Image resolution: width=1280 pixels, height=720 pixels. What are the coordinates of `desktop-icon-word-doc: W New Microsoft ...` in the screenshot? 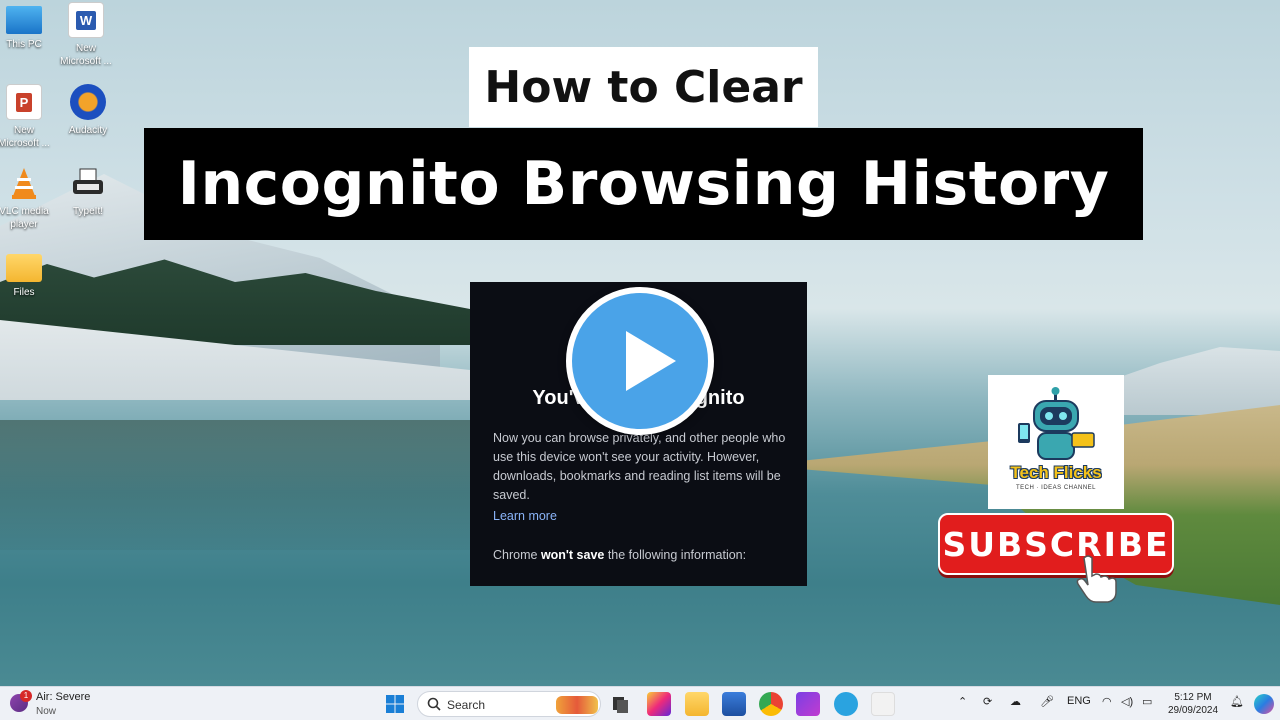 It's located at (86, 35).